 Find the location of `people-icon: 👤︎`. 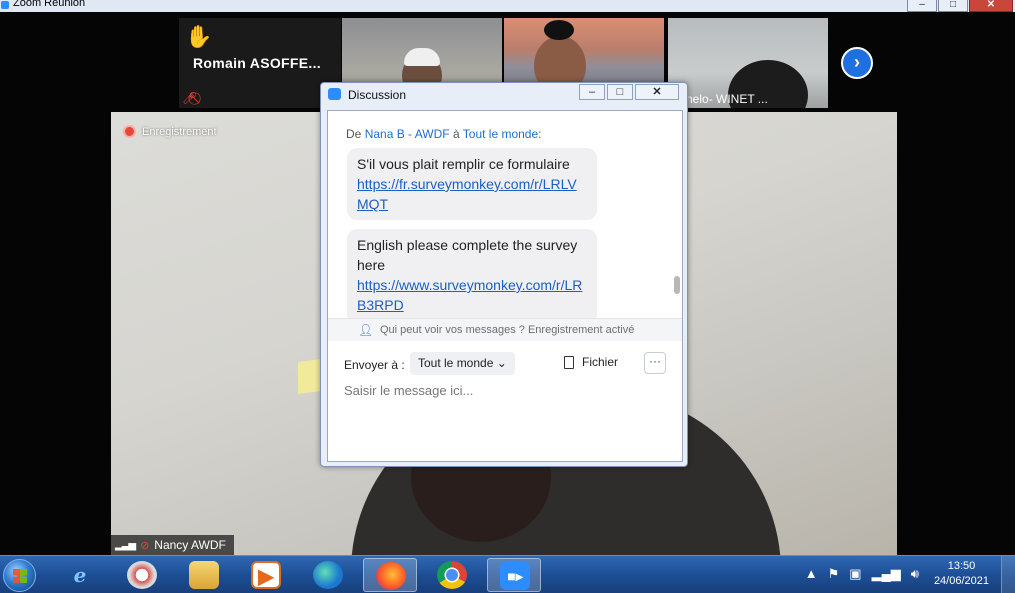

people-icon: 👤︎ is located at coordinates (366, 330).